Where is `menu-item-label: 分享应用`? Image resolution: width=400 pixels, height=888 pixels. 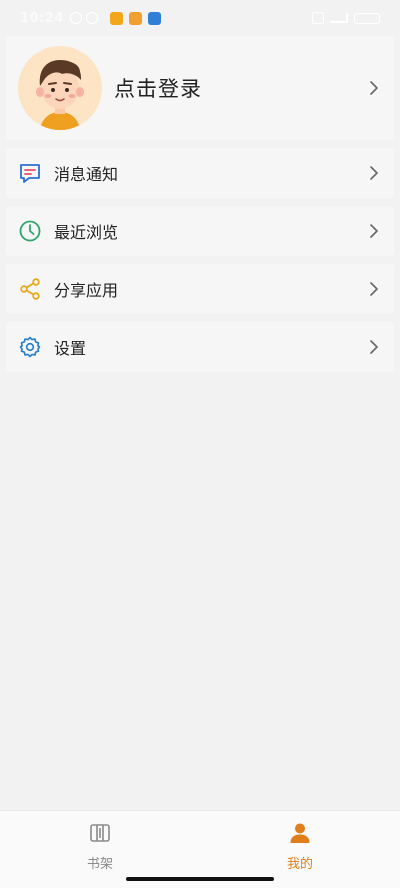 menu-item-label: 分享应用 is located at coordinates (86, 290).